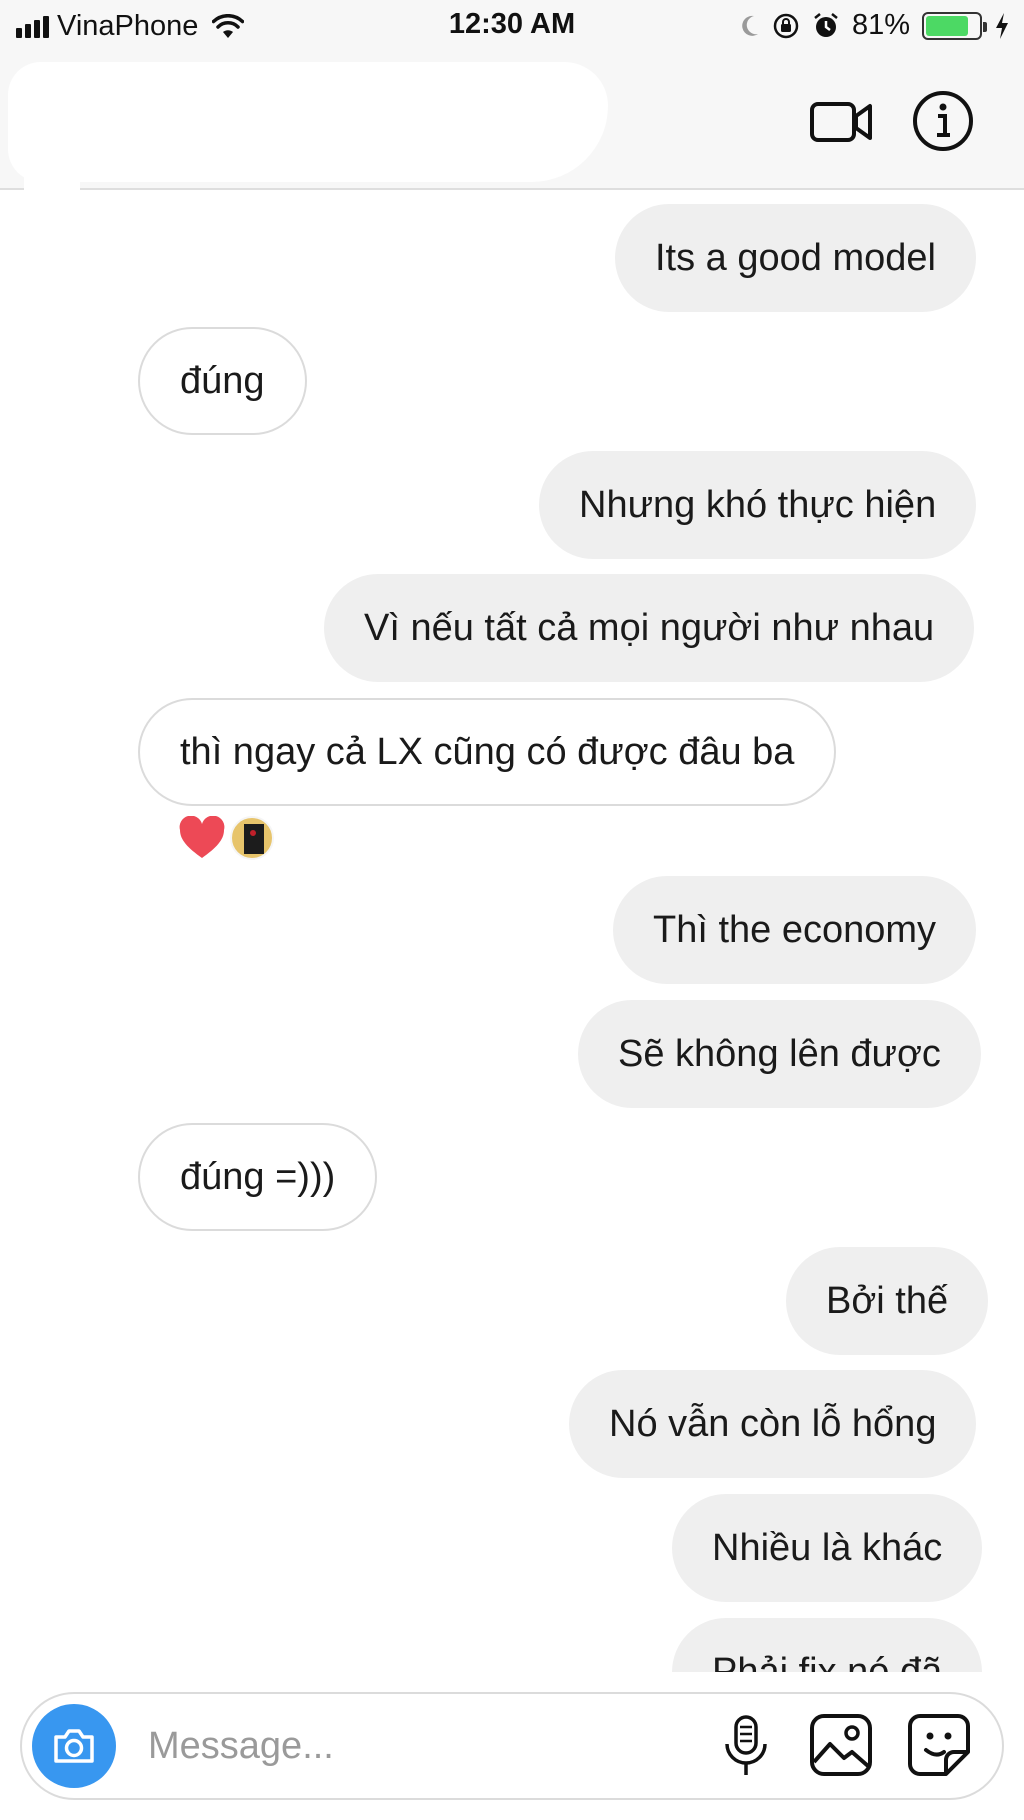 The image size is (1024, 1820). What do you see at coordinates (487, 752) in the screenshot?
I see `message-bubble-incoming: thì ngay cả LX cũng có được đâu ba` at bounding box center [487, 752].